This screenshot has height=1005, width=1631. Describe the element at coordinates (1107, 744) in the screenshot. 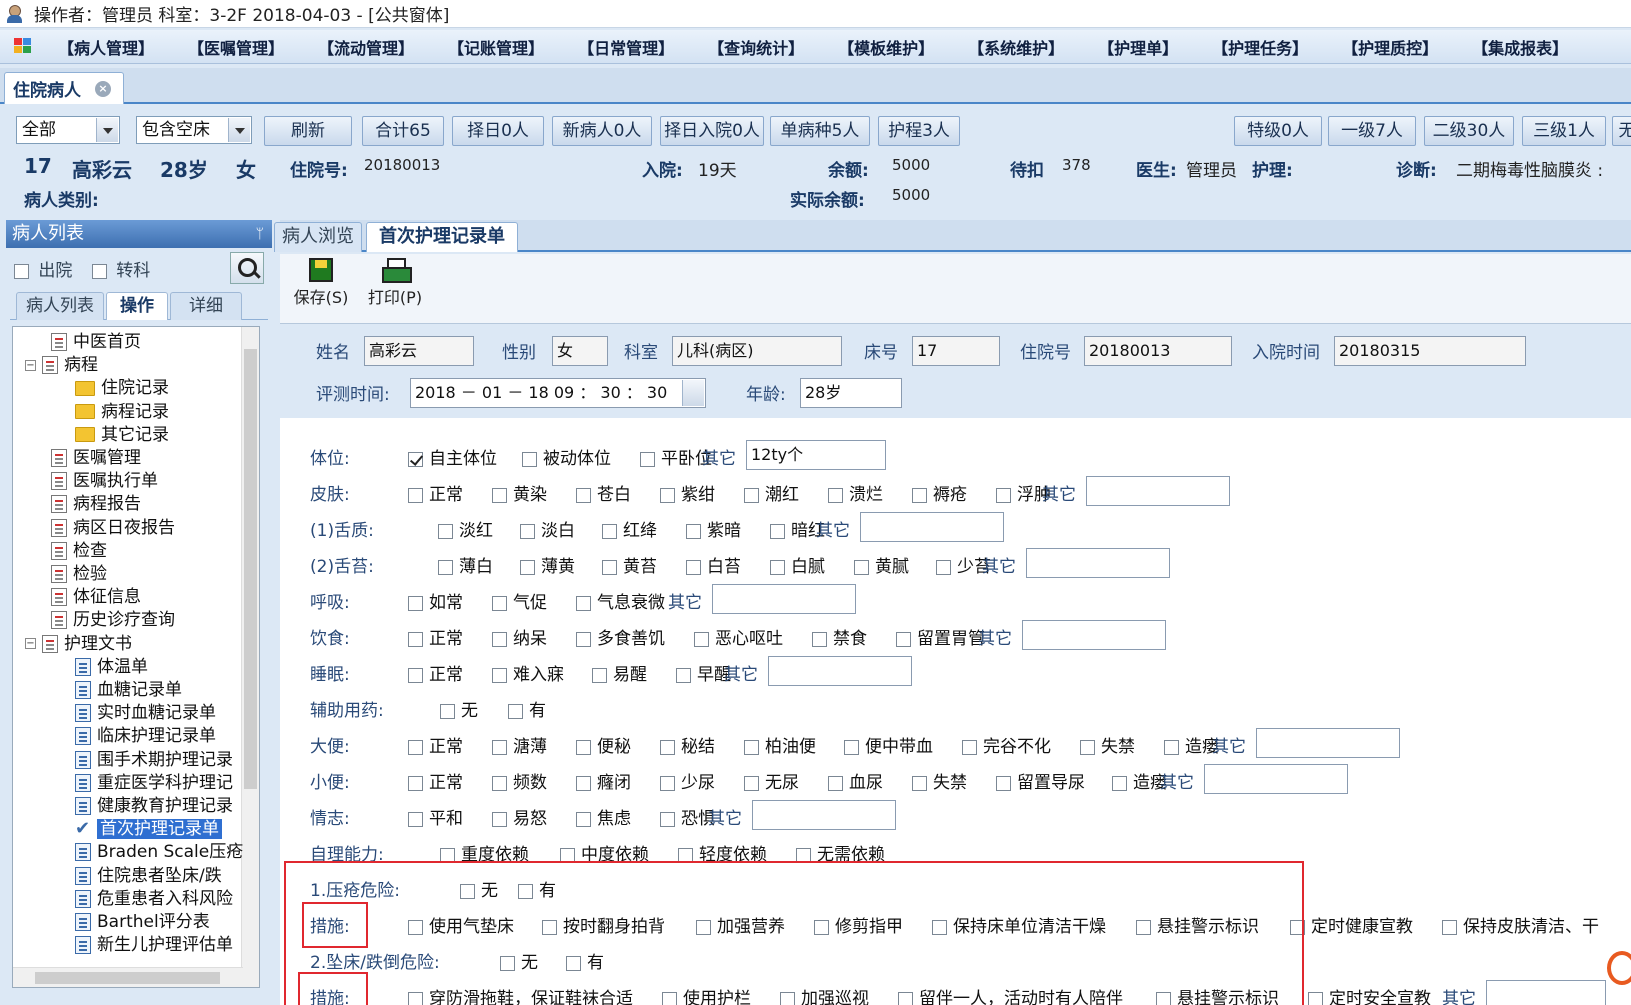

I see `option-7: 失禁` at that location.